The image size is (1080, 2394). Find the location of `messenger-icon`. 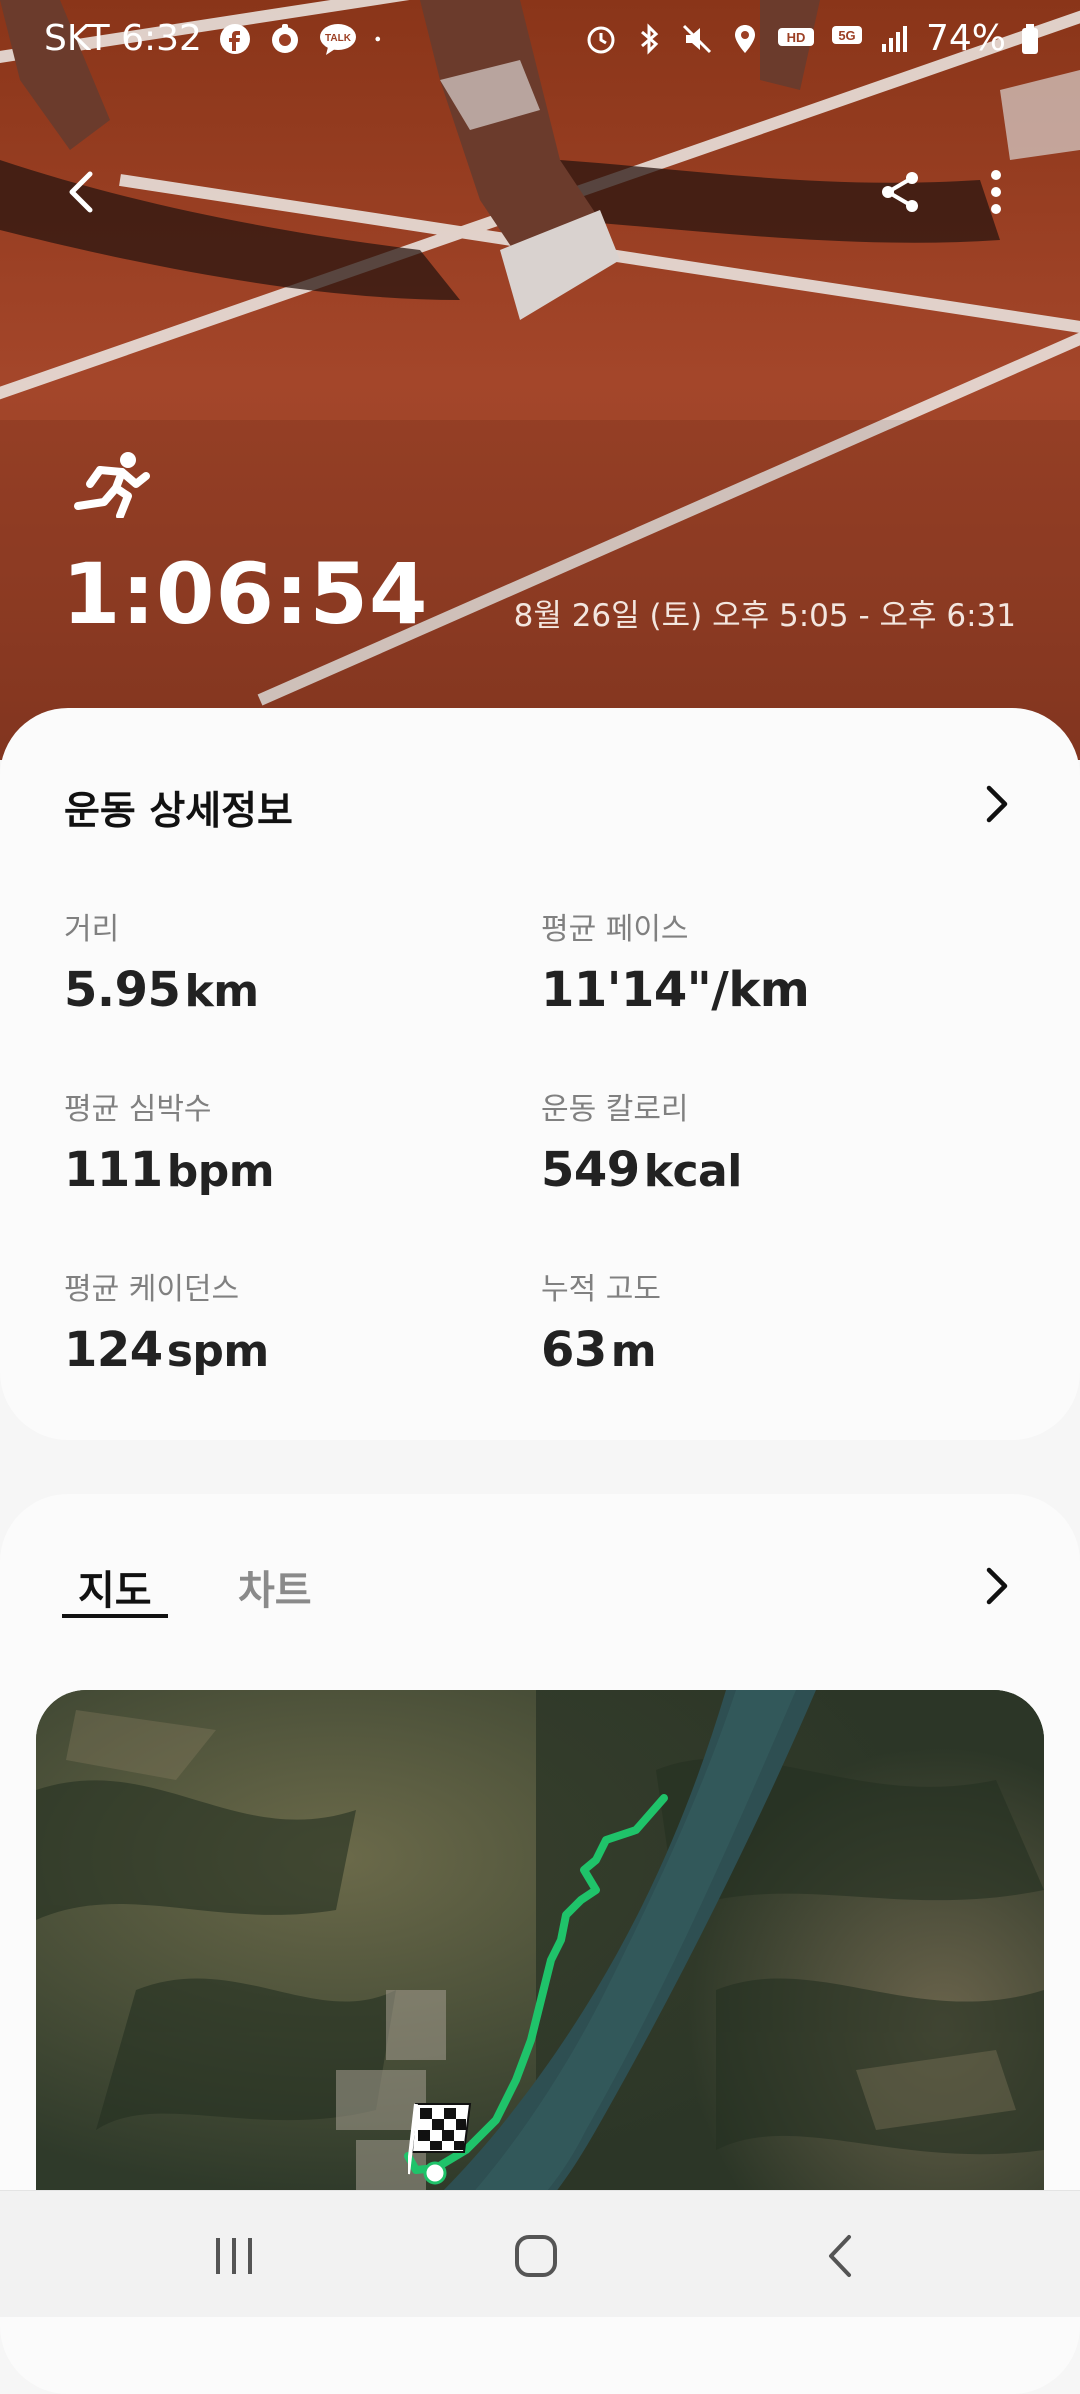

messenger-icon is located at coordinates (284, 38).